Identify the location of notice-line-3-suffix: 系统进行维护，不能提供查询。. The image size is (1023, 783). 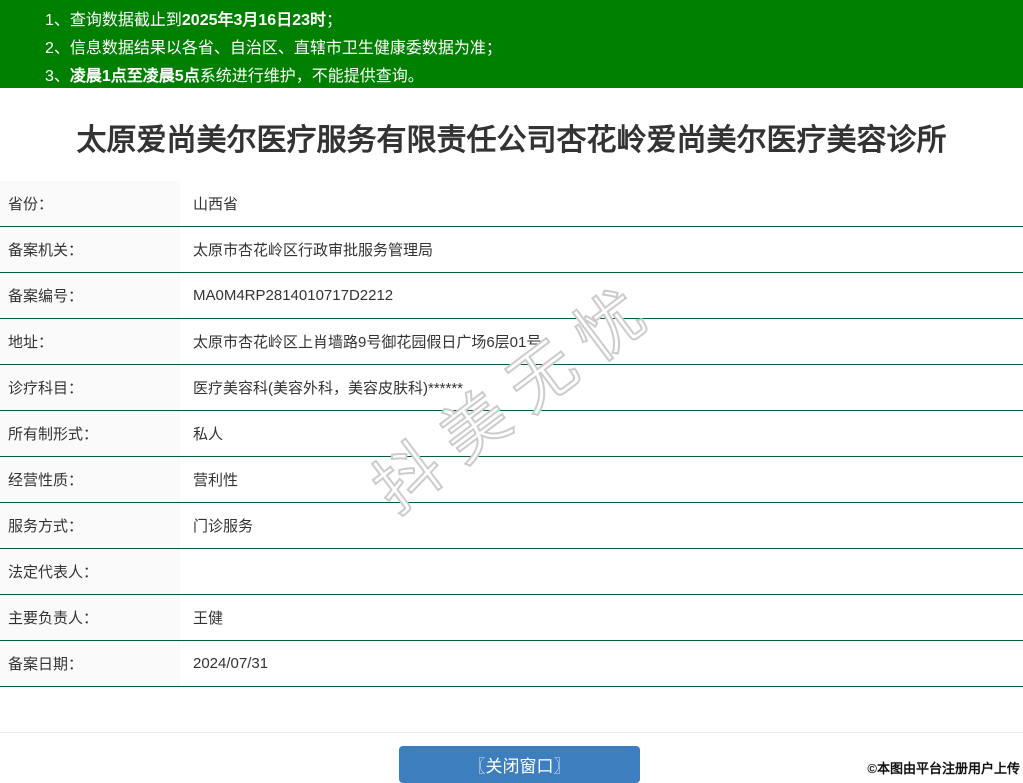
(311, 76).